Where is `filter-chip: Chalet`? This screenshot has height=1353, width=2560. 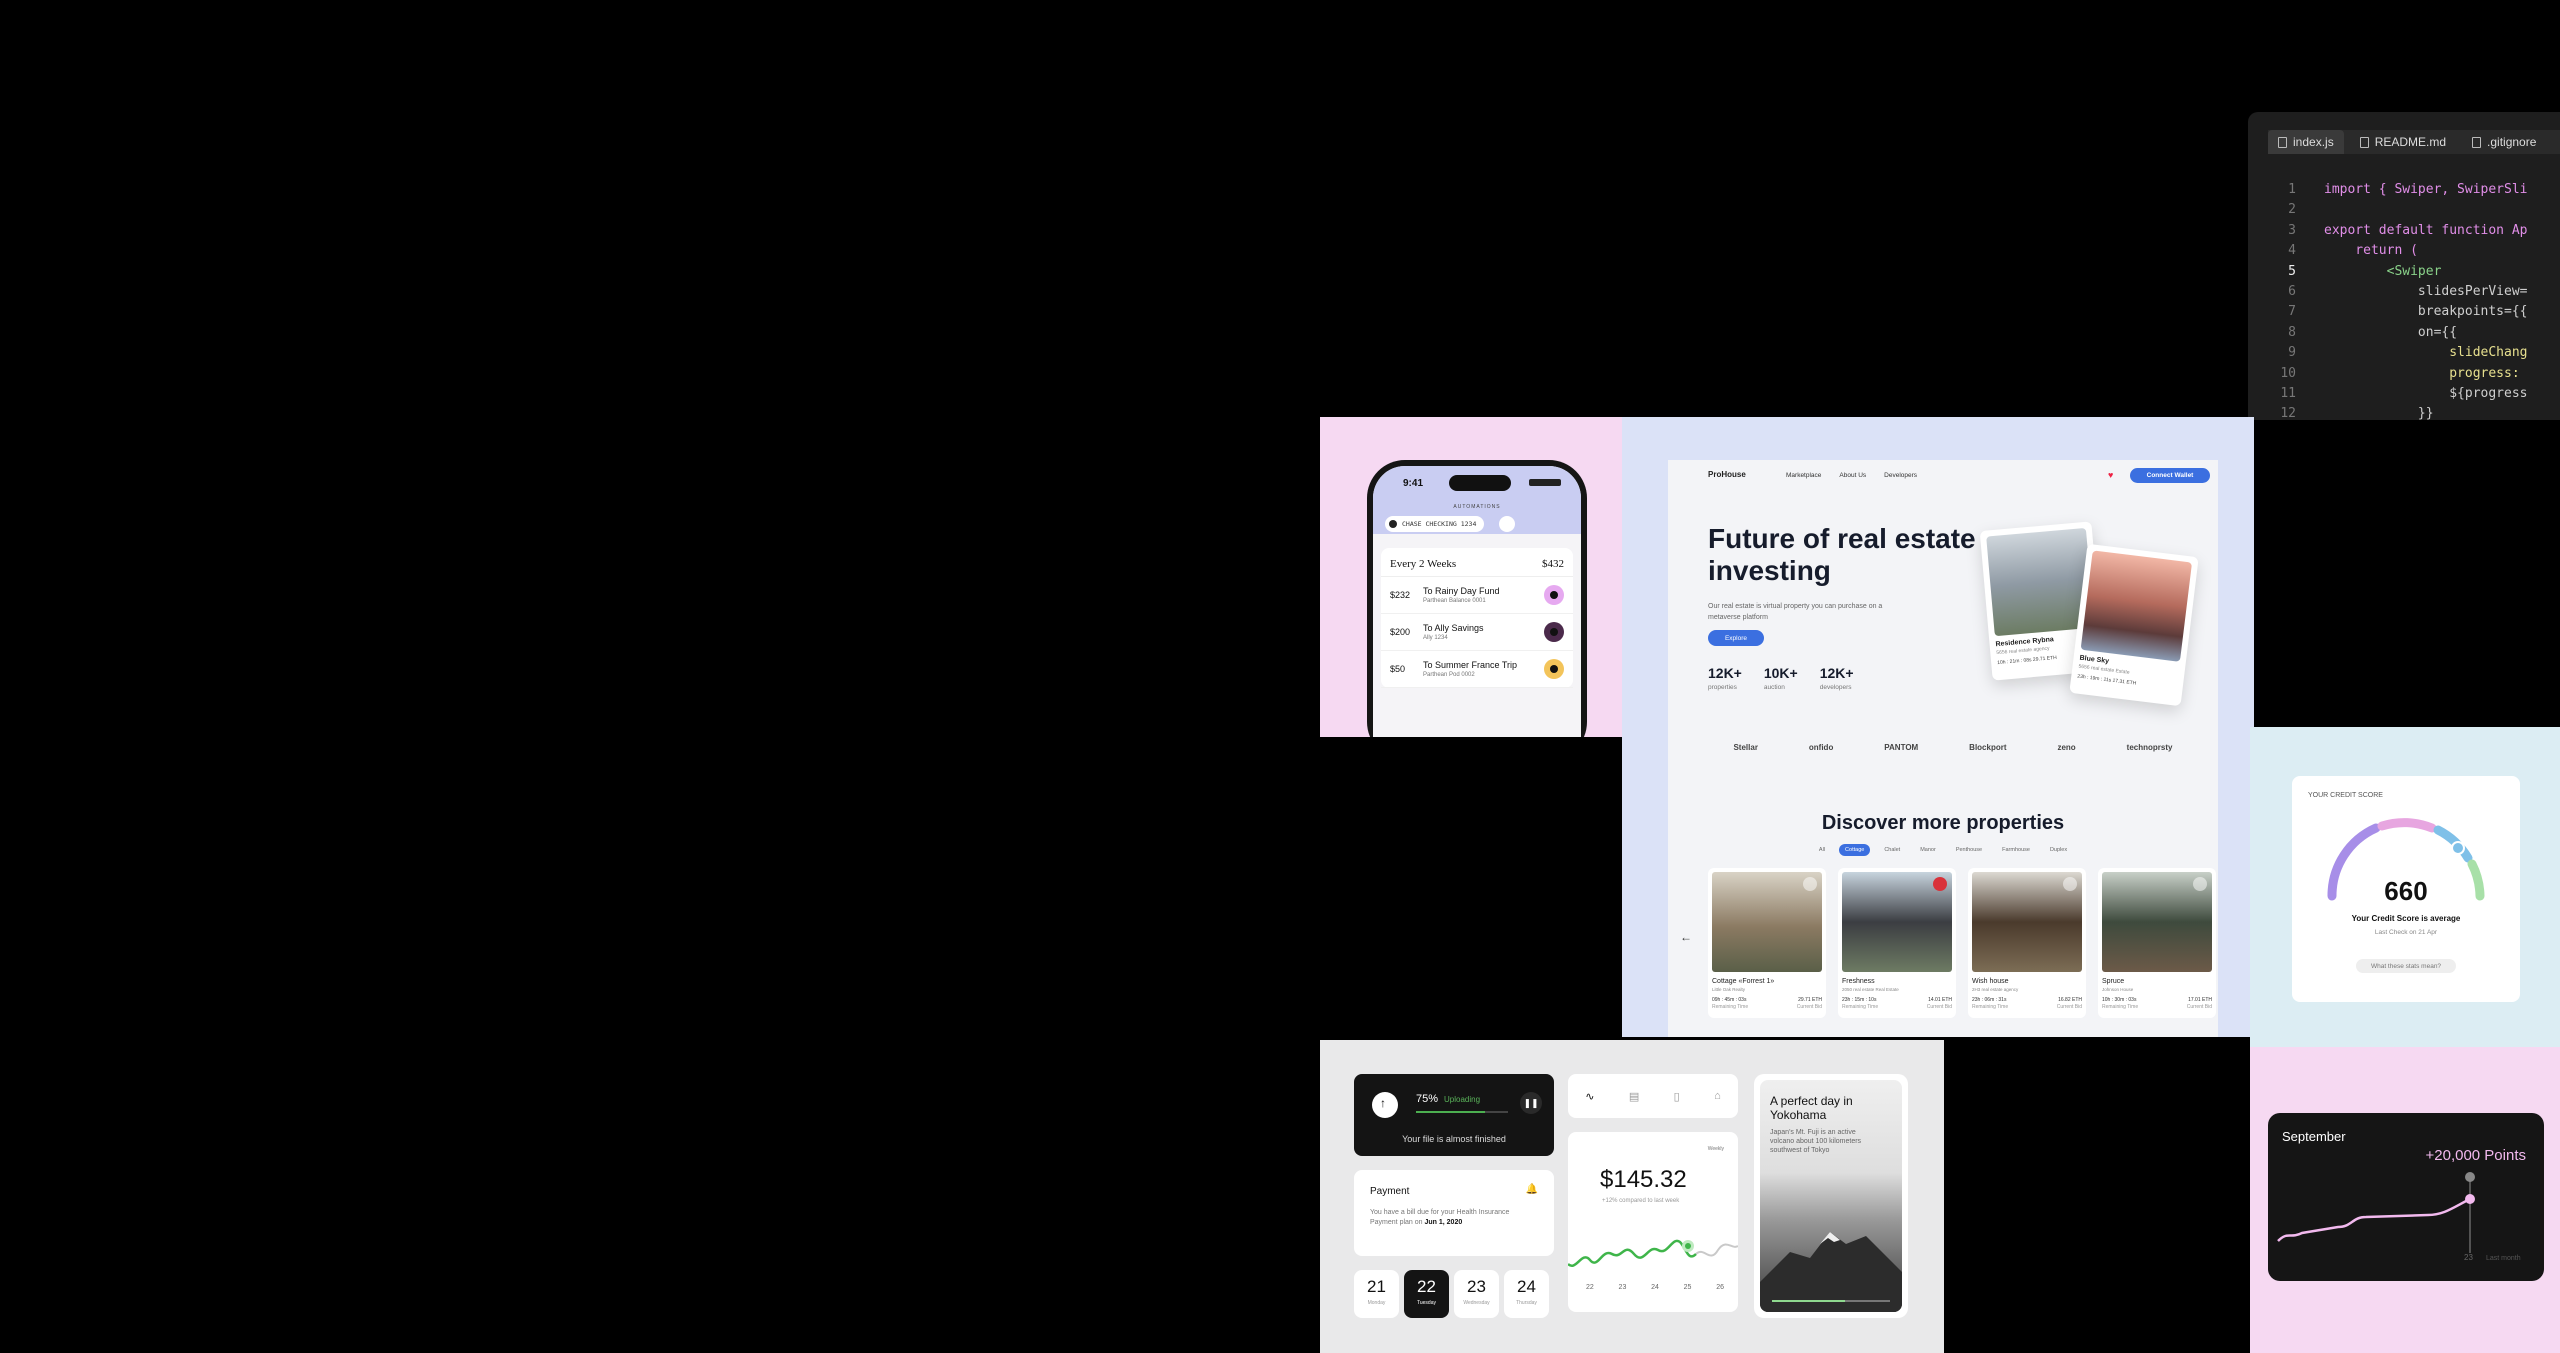
filter-chip: Chalet is located at coordinates (1892, 850).